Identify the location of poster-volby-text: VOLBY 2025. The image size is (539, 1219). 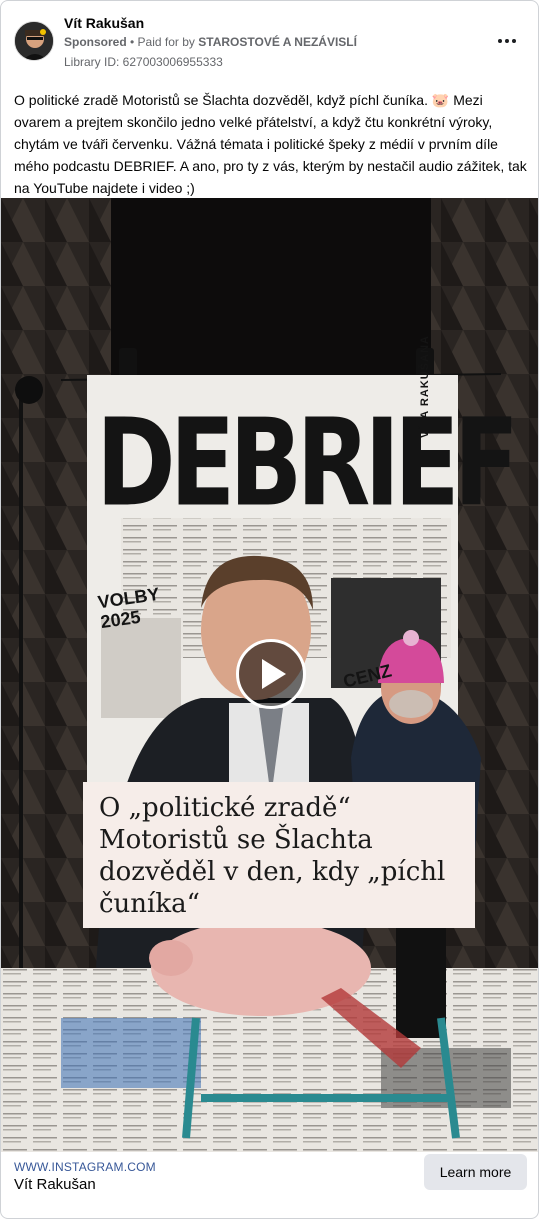
(128, 608).